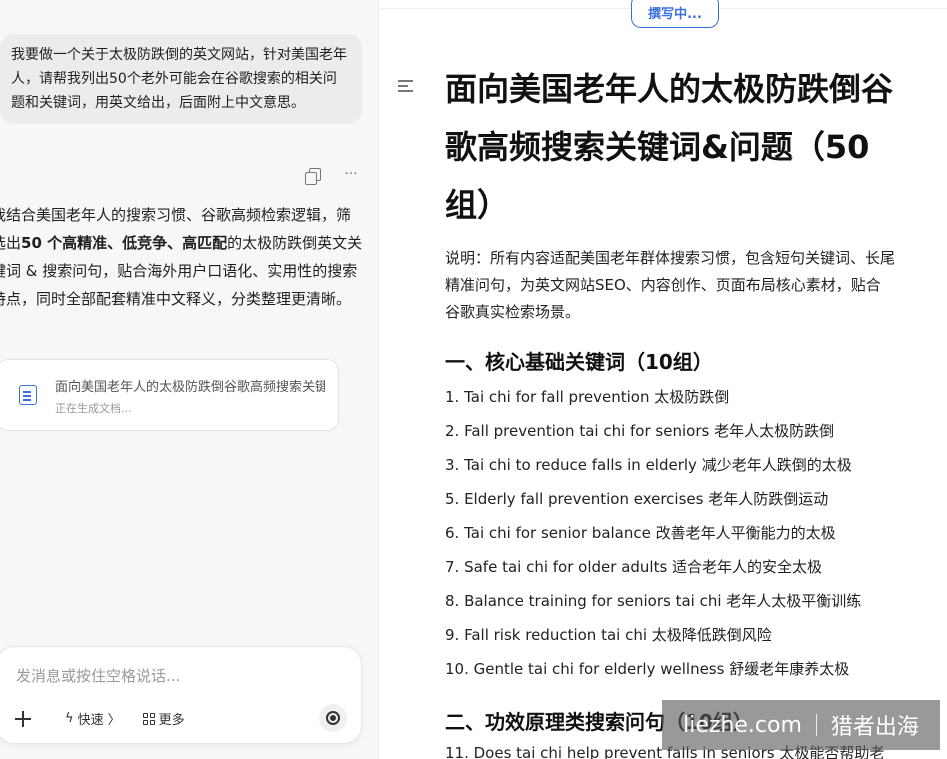 The height and width of the screenshot is (759, 947). What do you see at coordinates (181, 695) in the screenshot?
I see `message-composer: 发消息或按住空格说话... ϟ 快速 〉 更多` at bounding box center [181, 695].